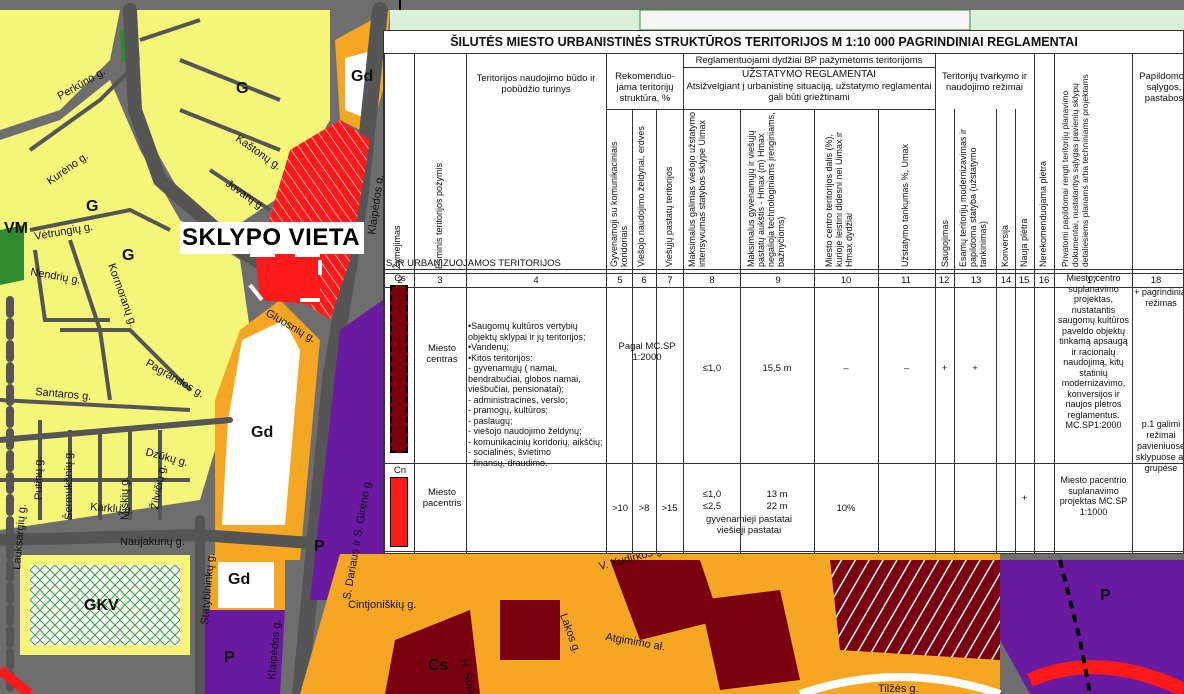 This screenshot has height=694, width=1184. I want to click on site-area, so click(287, 277).